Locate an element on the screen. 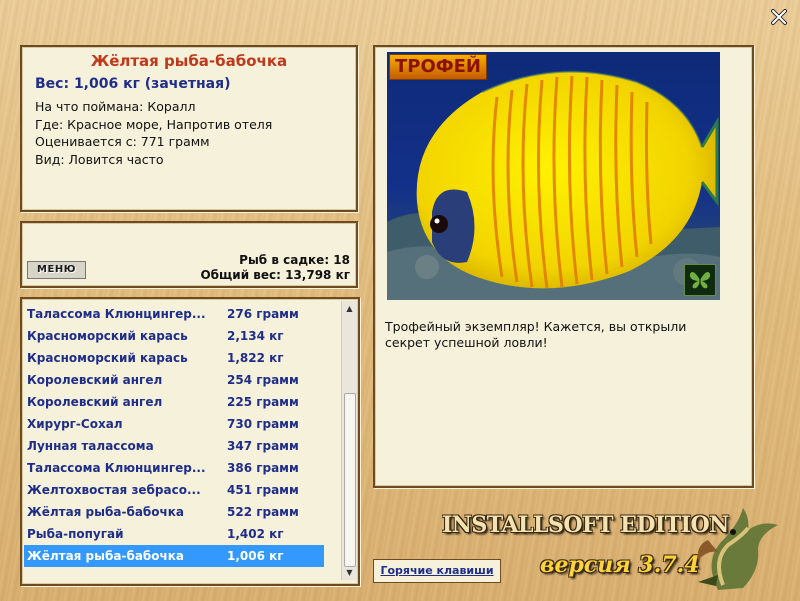 The height and width of the screenshot is (601, 800). list-item-weight: 522 грамм is located at coordinates (263, 512).